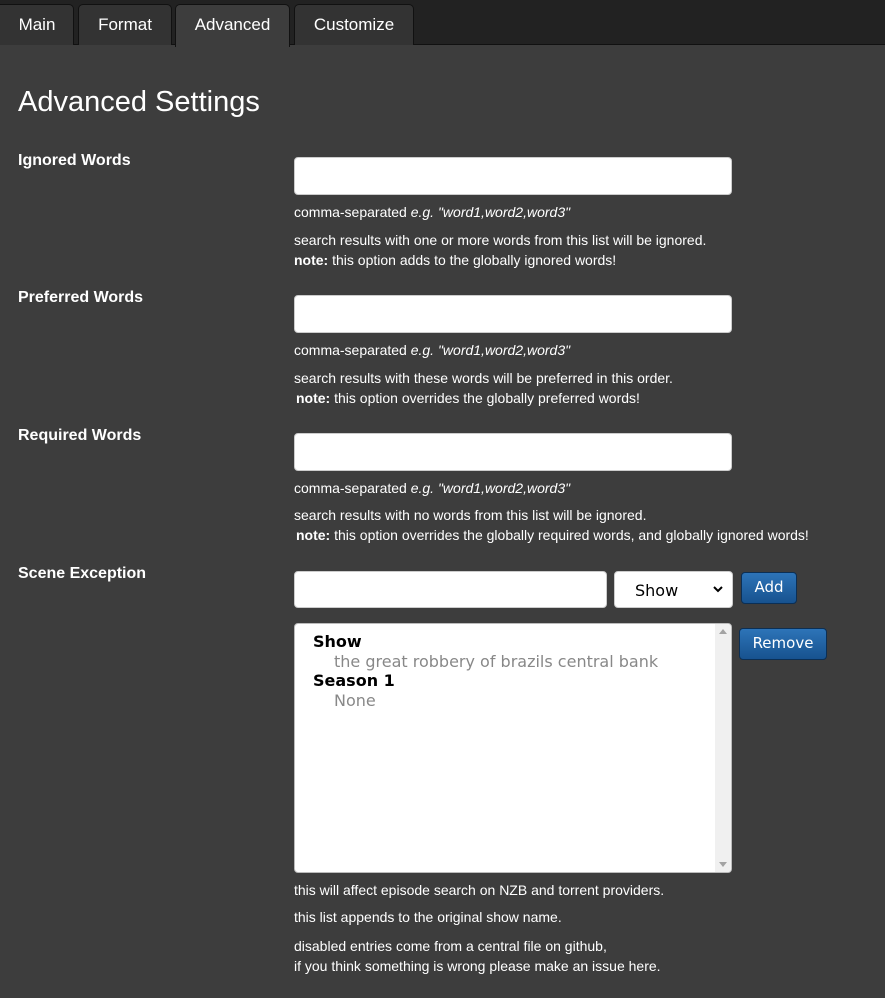  What do you see at coordinates (513, 314) in the screenshot?
I see `preferred-words-input` at bounding box center [513, 314].